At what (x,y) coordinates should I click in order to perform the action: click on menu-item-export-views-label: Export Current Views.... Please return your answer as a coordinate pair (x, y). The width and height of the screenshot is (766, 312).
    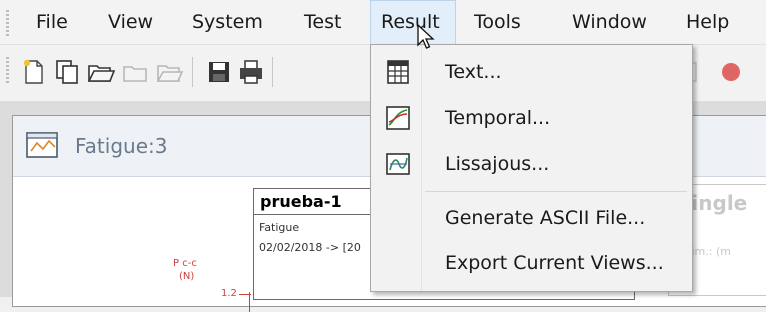
    Looking at the image, I should click on (554, 263).